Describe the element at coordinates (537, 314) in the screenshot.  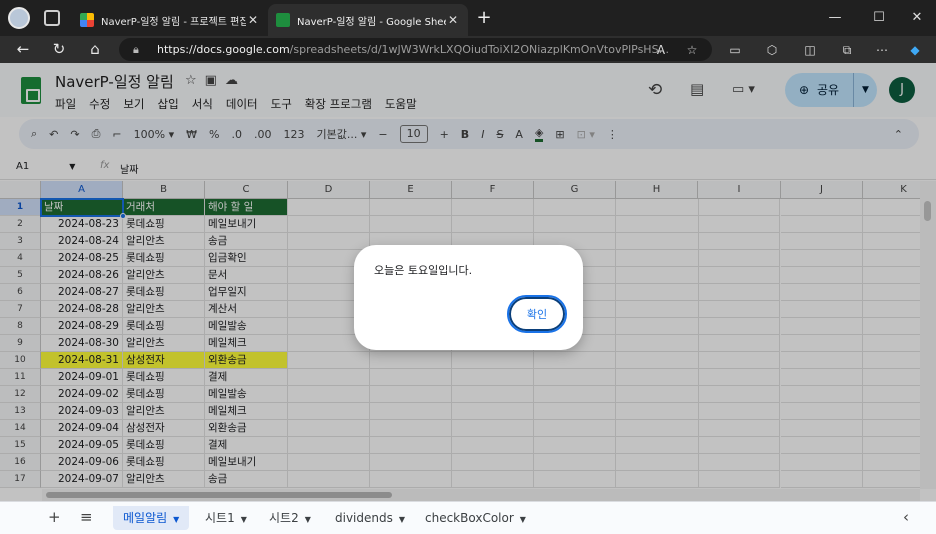
I see `ok-button: 확인` at that location.